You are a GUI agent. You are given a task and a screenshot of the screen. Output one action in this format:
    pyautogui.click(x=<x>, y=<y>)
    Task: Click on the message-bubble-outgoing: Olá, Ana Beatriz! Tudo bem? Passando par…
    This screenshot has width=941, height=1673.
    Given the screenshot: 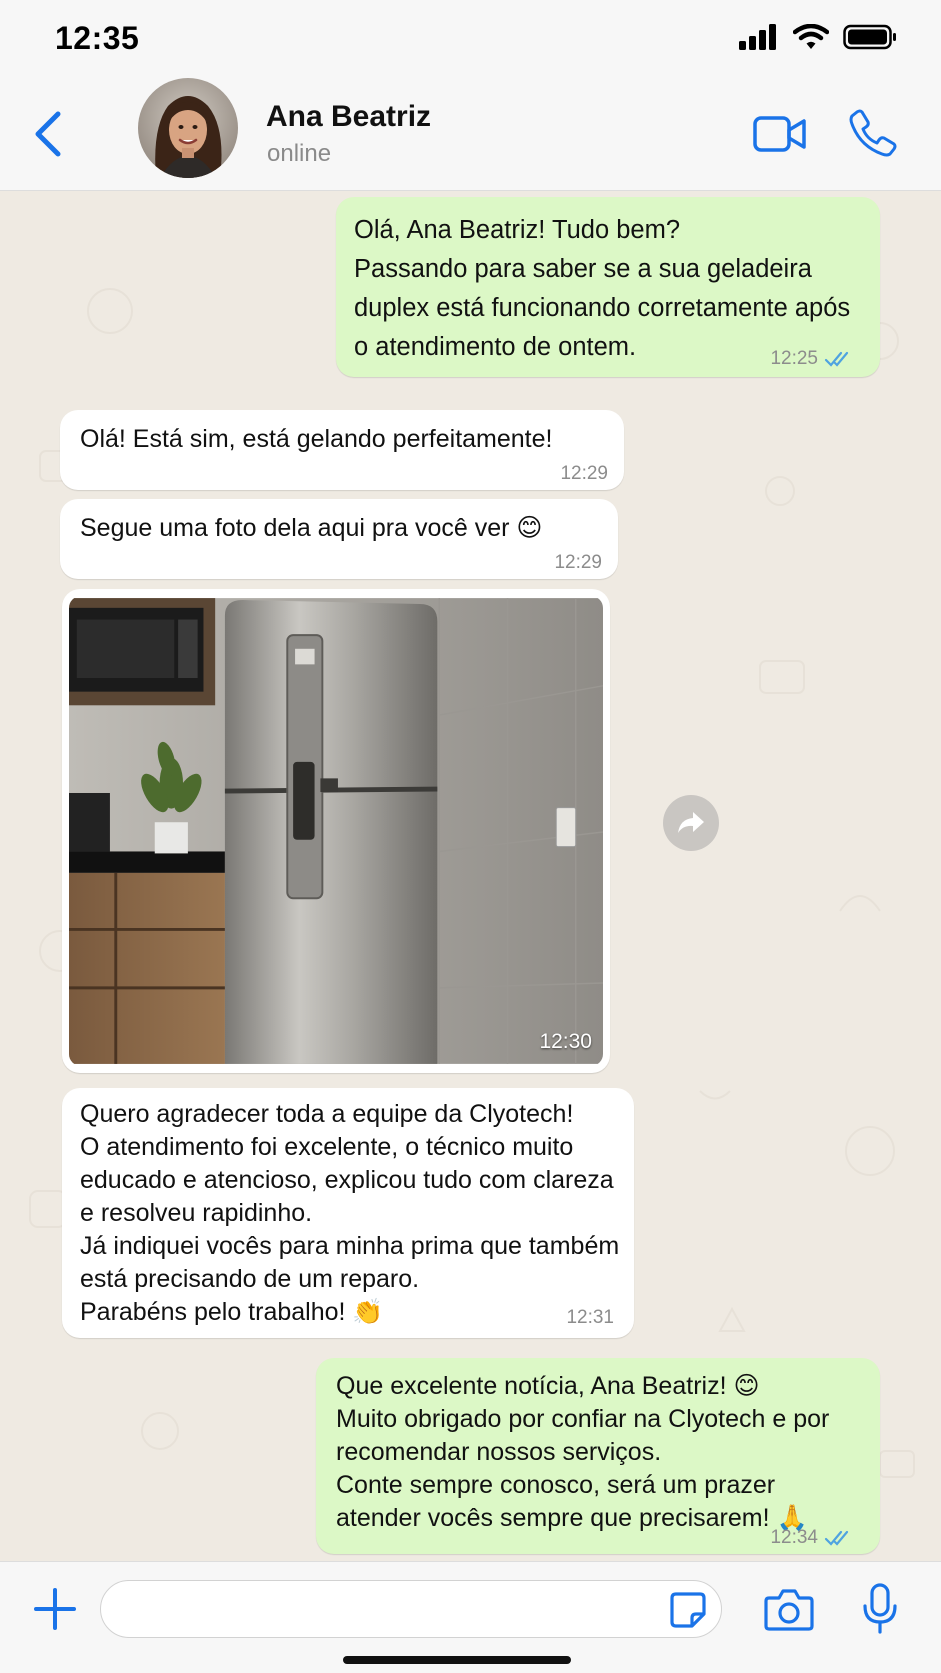 What is the action you would take?
    pyautogui.click(x=608, y=287)
    